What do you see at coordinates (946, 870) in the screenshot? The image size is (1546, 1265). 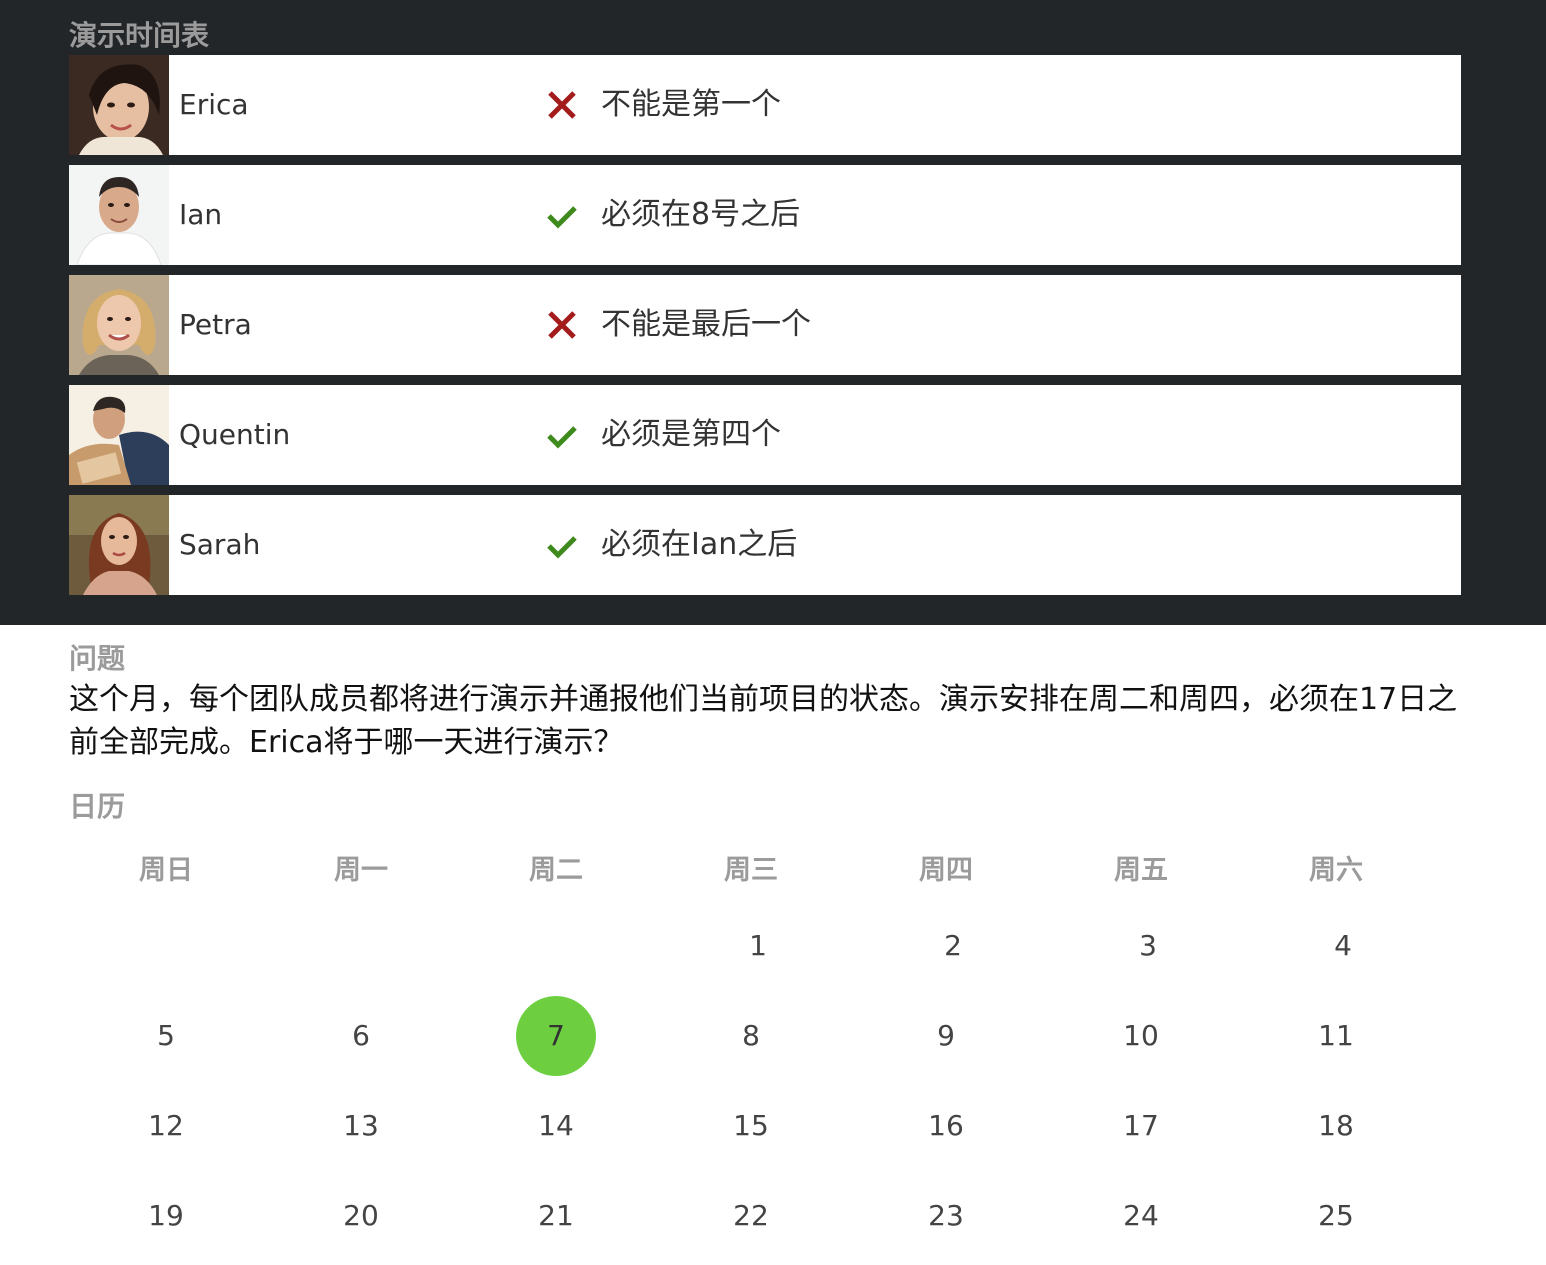 I see `weekday-thu: 周四` at bounding box center [946, 870].